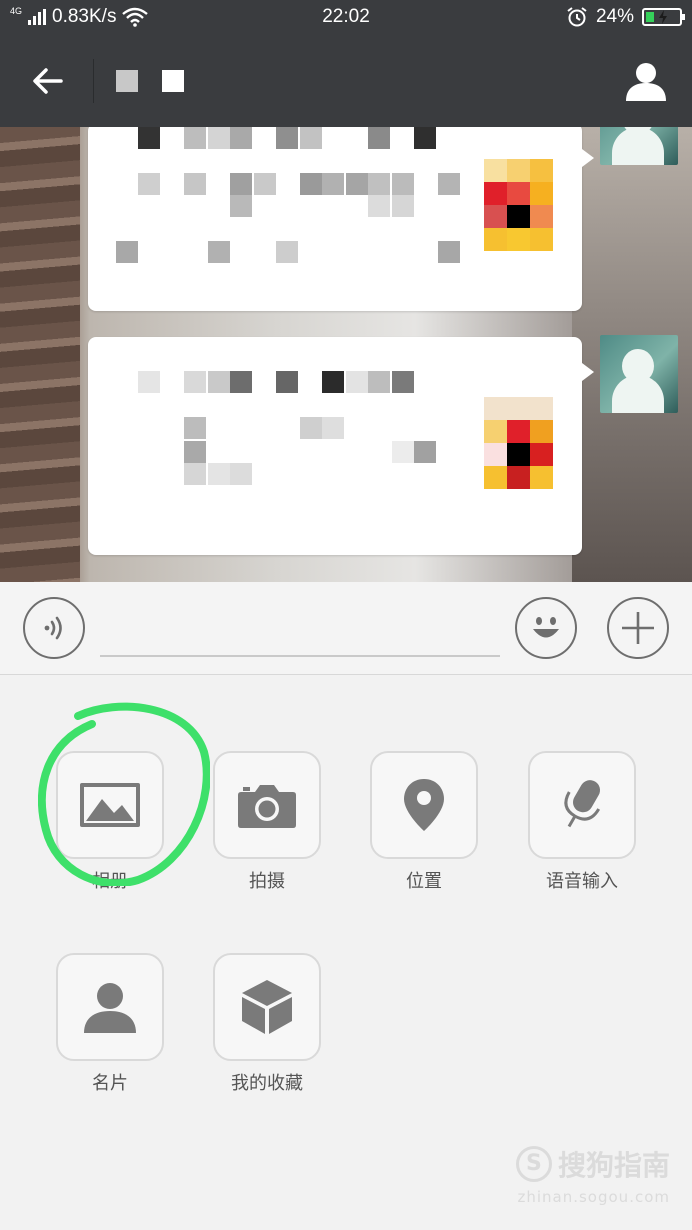  I want to click on emoji-button, so click(546, 628).